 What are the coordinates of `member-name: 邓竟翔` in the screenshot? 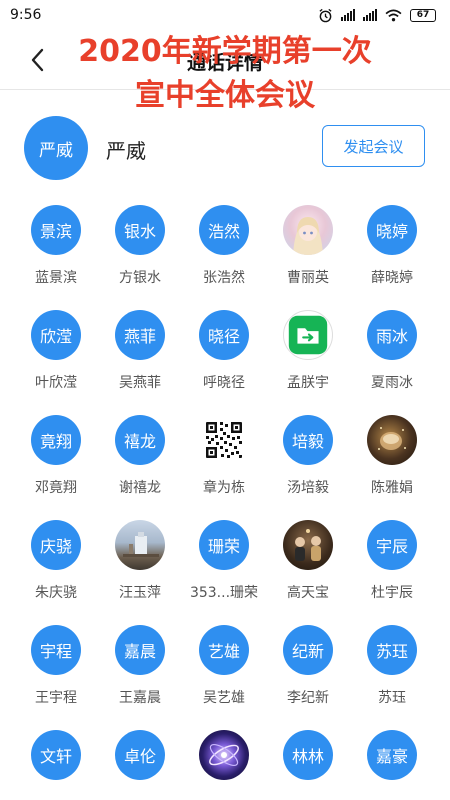 It's located at (56, 488).